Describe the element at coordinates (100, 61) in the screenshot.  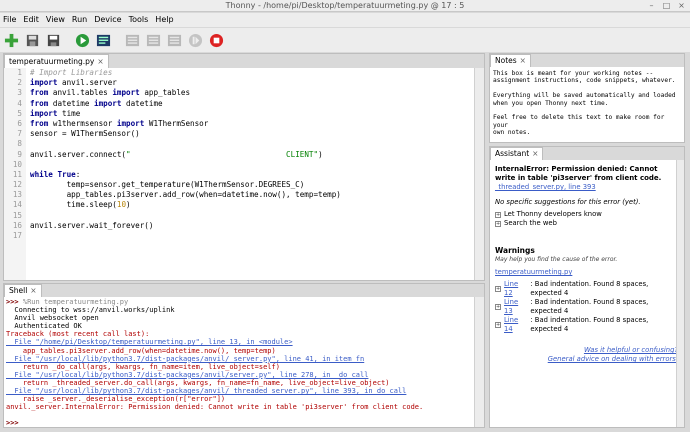
I see `close-tab-icon: ×` at that location.